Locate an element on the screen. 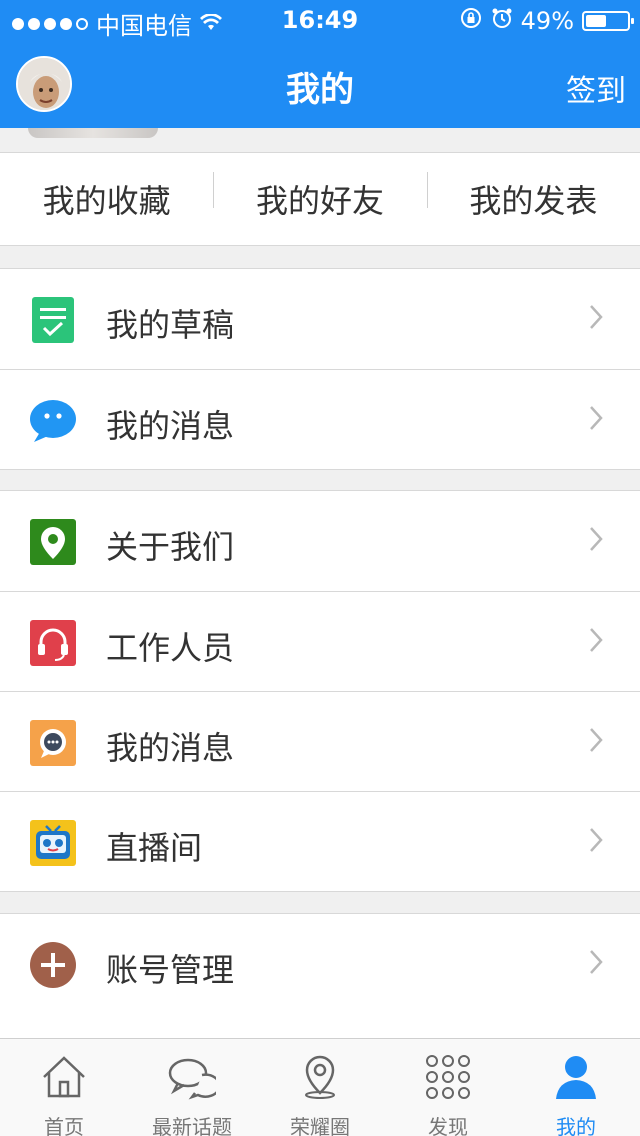 This screenshot has height=1136, width=640. status-bar: 中国电信 16:49 49% is located at coordinates (320, 20).